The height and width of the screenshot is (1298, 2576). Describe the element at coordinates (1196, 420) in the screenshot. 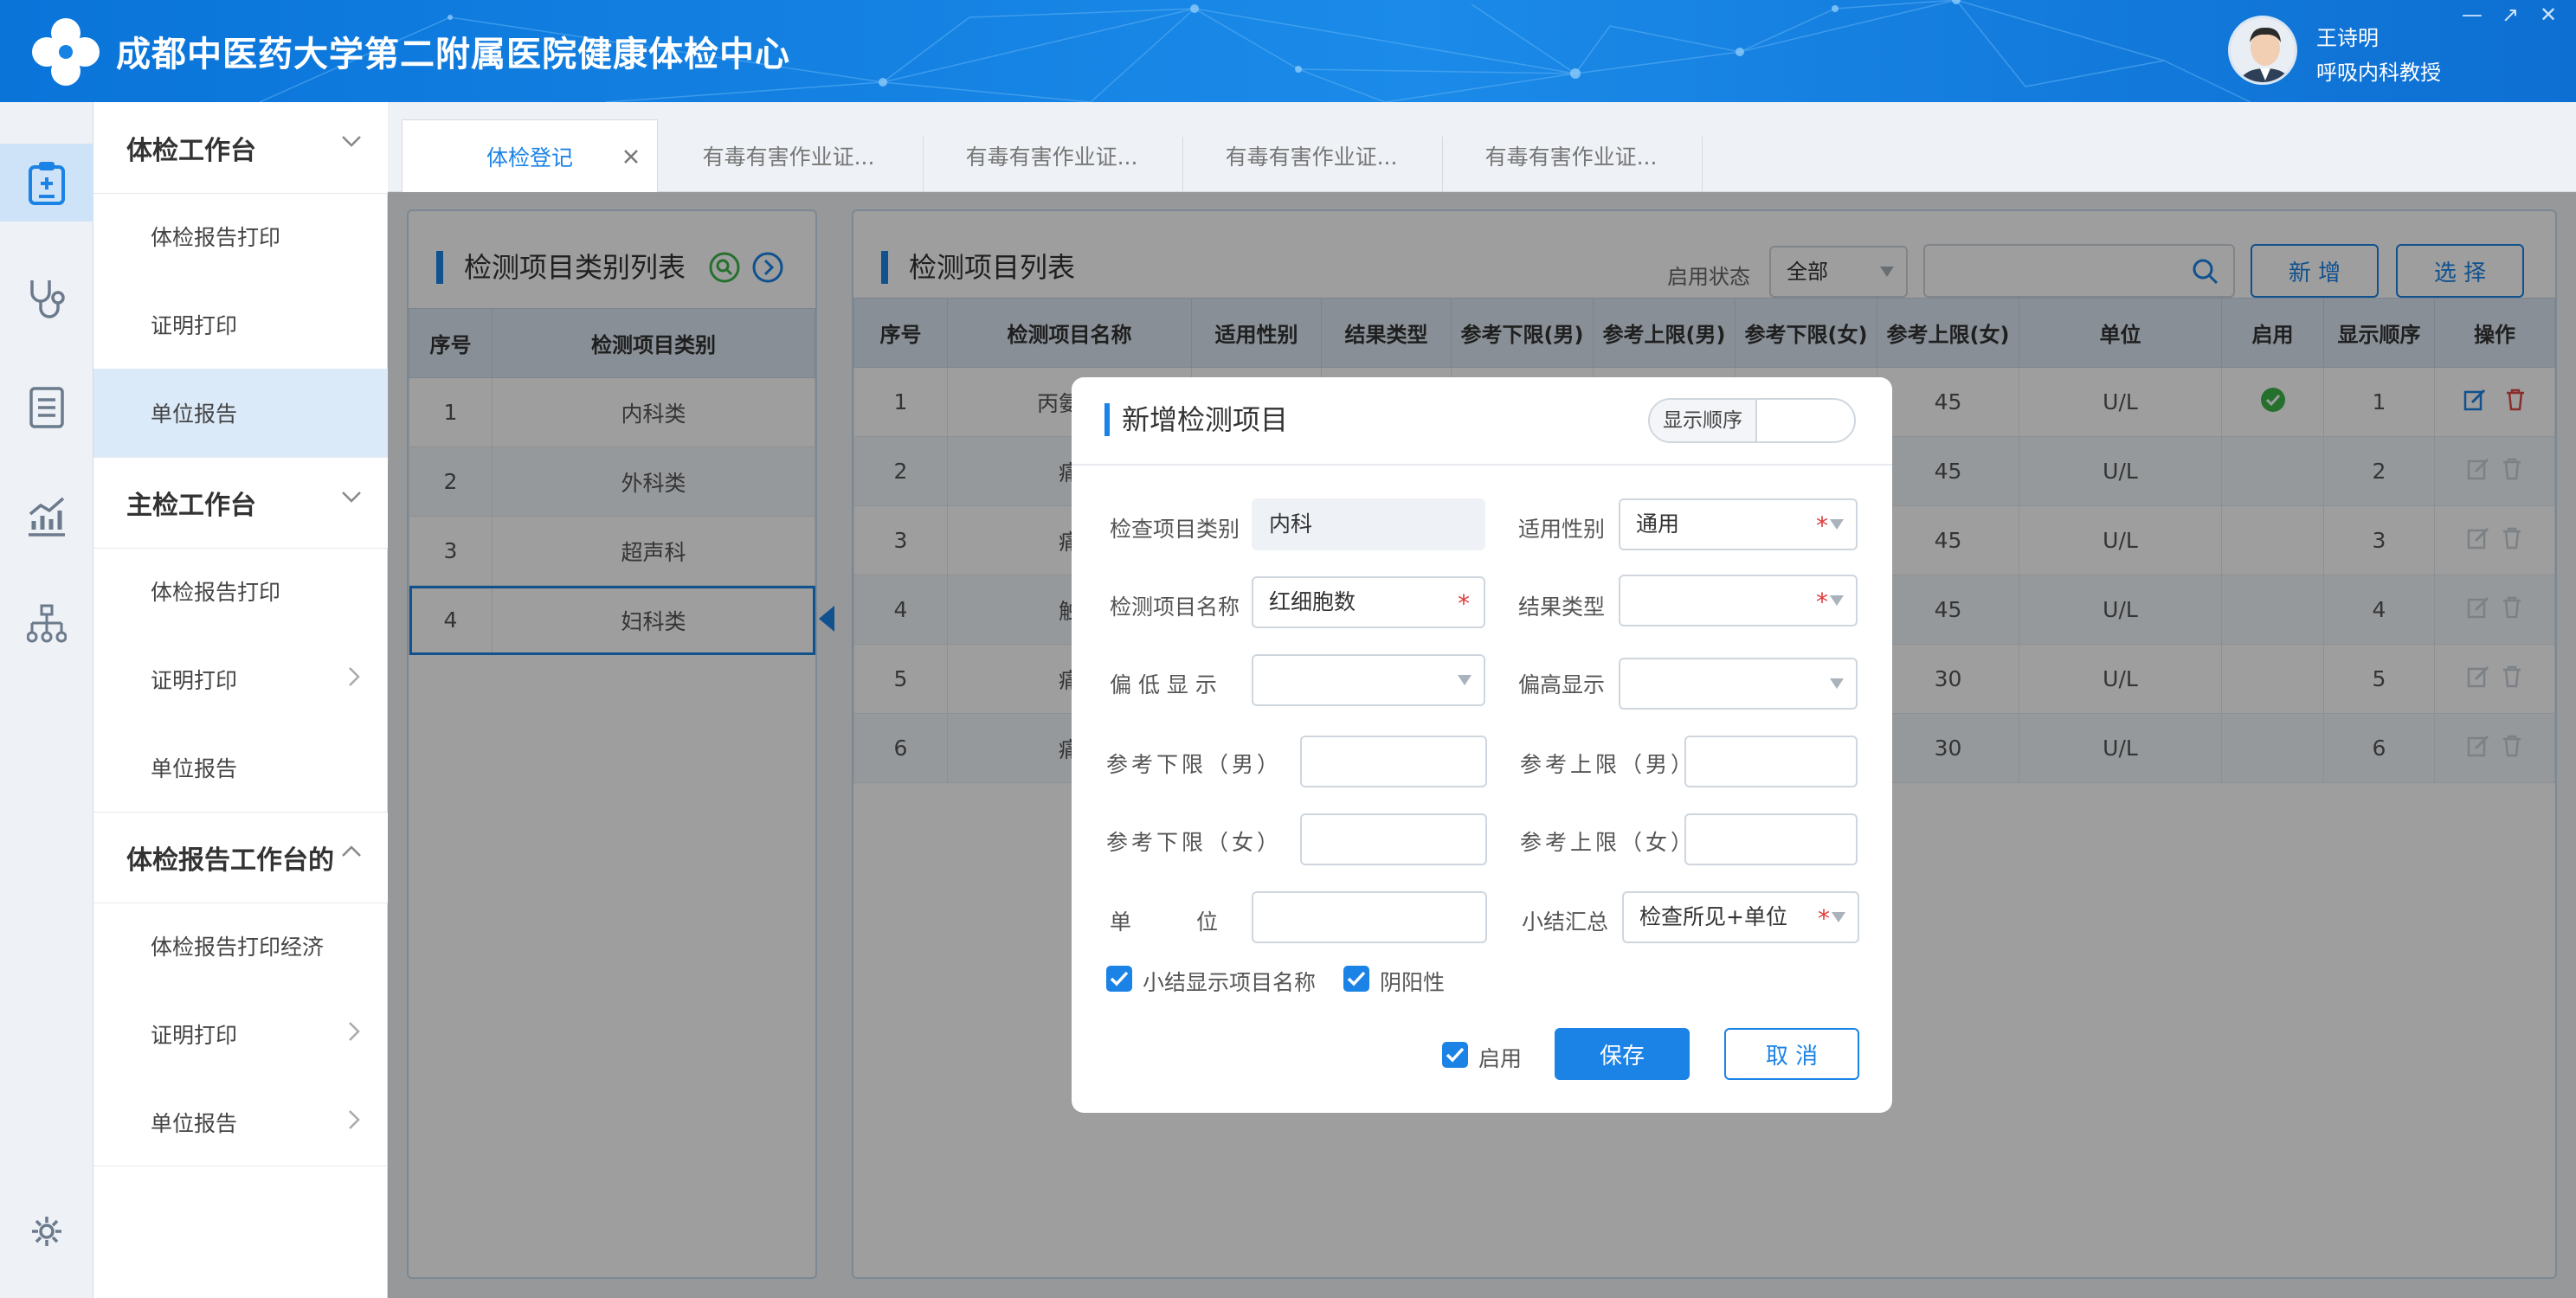

I see `dialog-title: 新增检测项目` at that location.